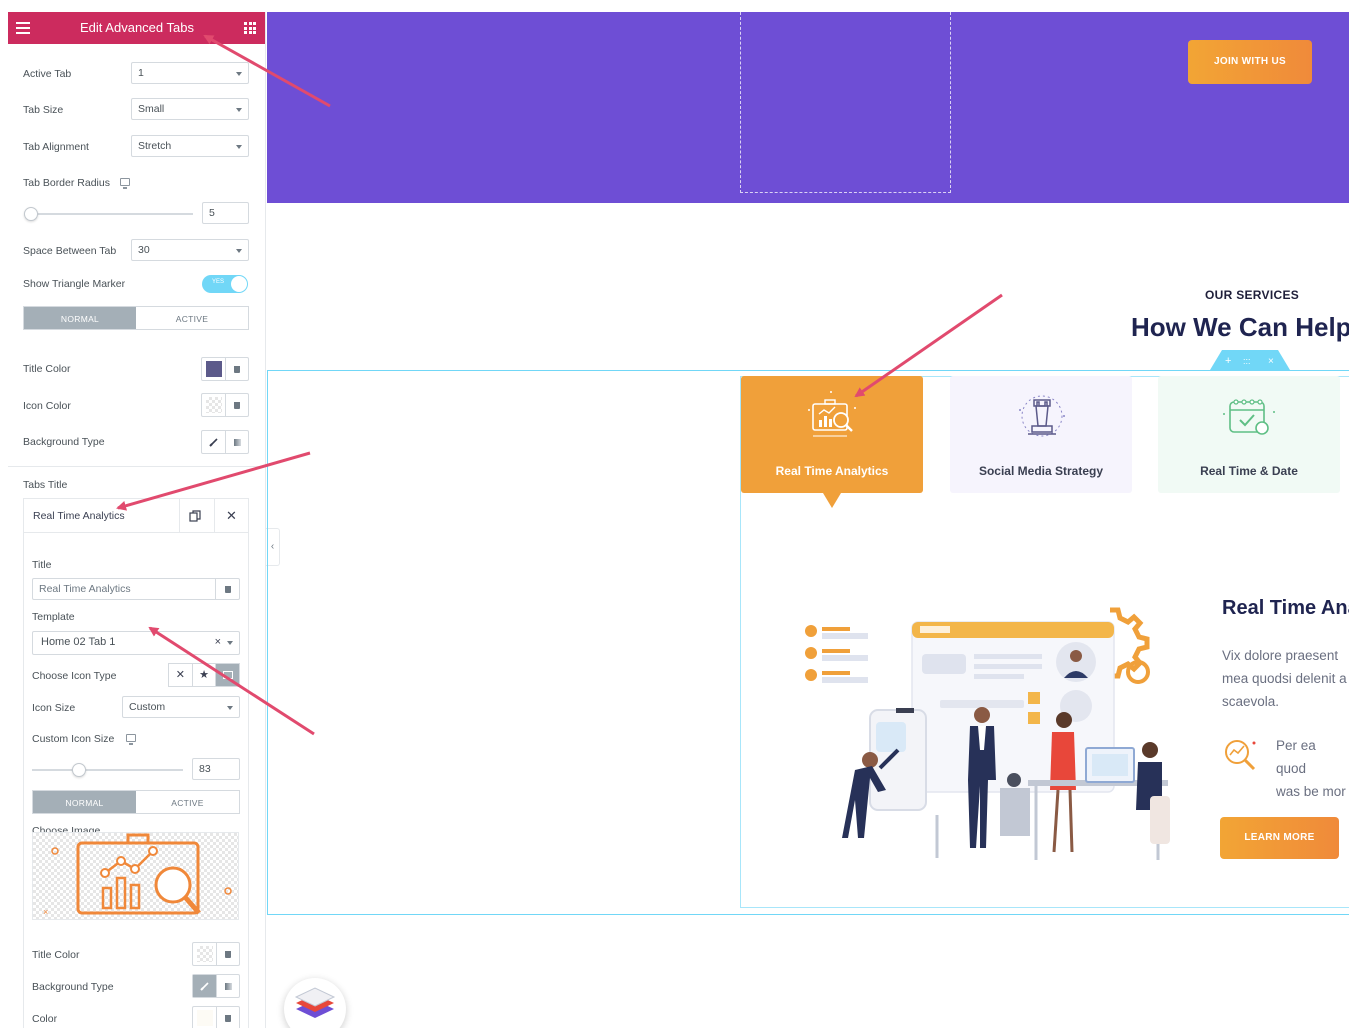 This screenshot has height=1028, width=1349. Describe the element at coordinates (144, 250) in the screenshot. I see `space-between-tab-value: 30` at that location.